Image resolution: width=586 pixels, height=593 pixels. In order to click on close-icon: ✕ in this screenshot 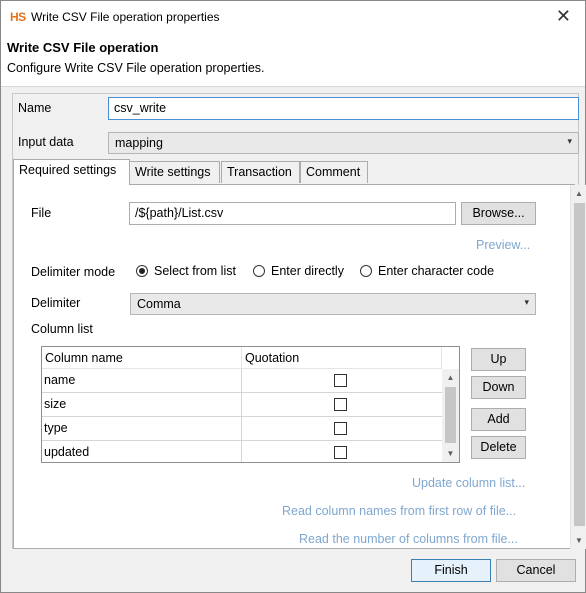, I will do `click(563, 16)`.